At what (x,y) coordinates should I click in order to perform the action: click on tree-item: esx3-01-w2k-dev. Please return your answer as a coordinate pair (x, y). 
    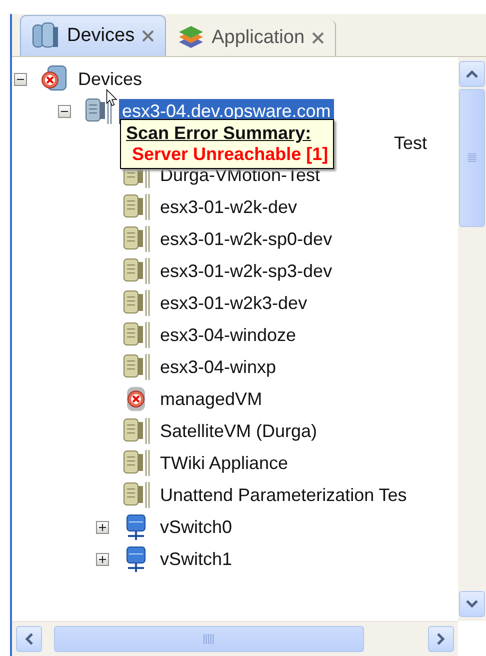
    Looking at the image, I should click on (228, 207).